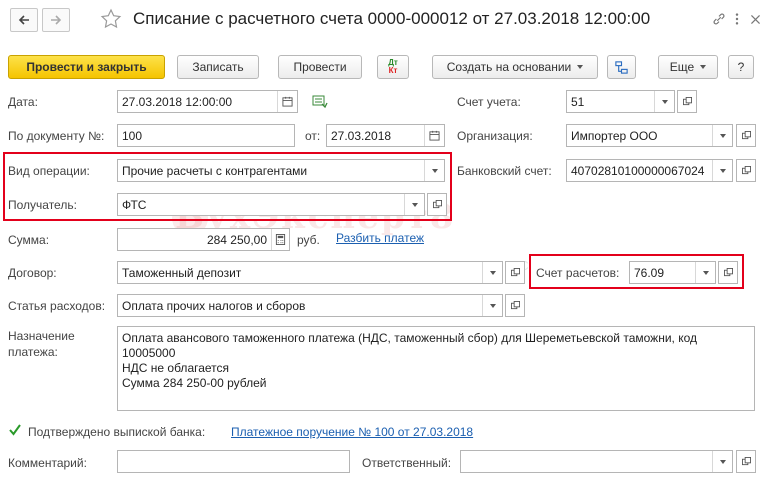 Image resolution: width=768 pixels, height=479 pixels. Describe the element at coordinates (23, 102) in the screenshot. I see `date-label: Дата:` at that location.